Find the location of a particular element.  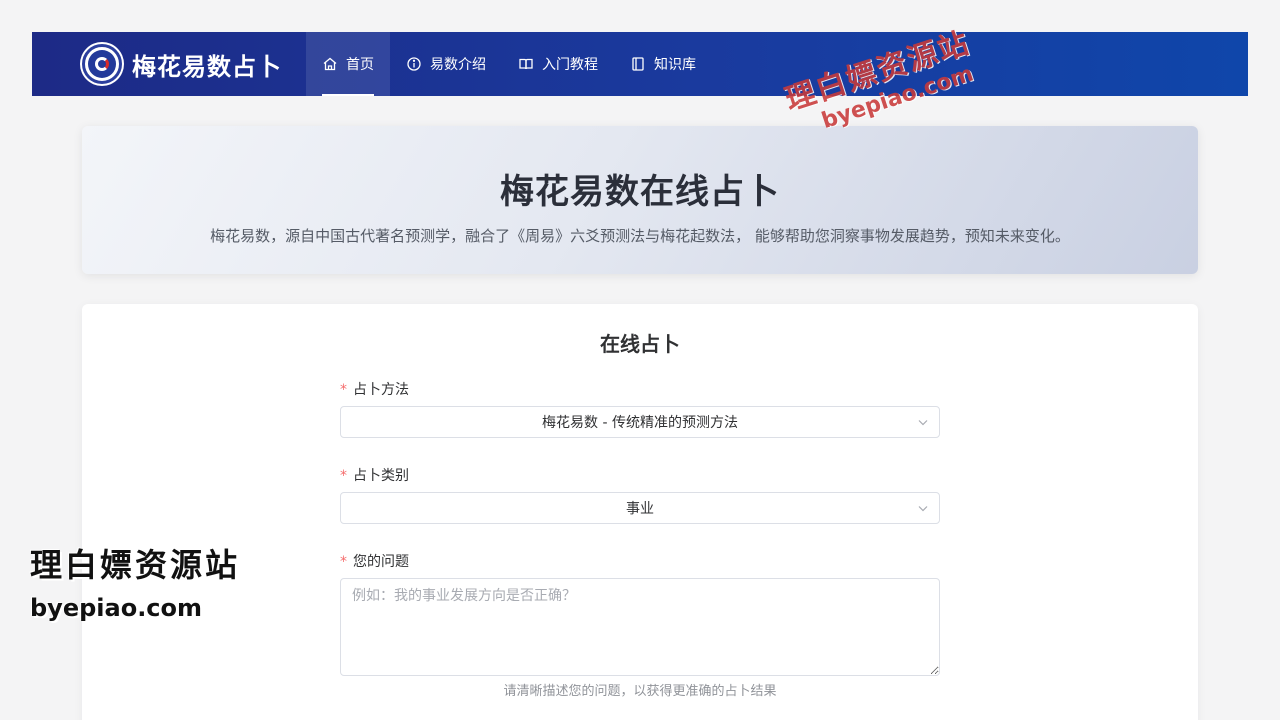

category-label: * 占卜类别 is located at coordinates (374, 476).